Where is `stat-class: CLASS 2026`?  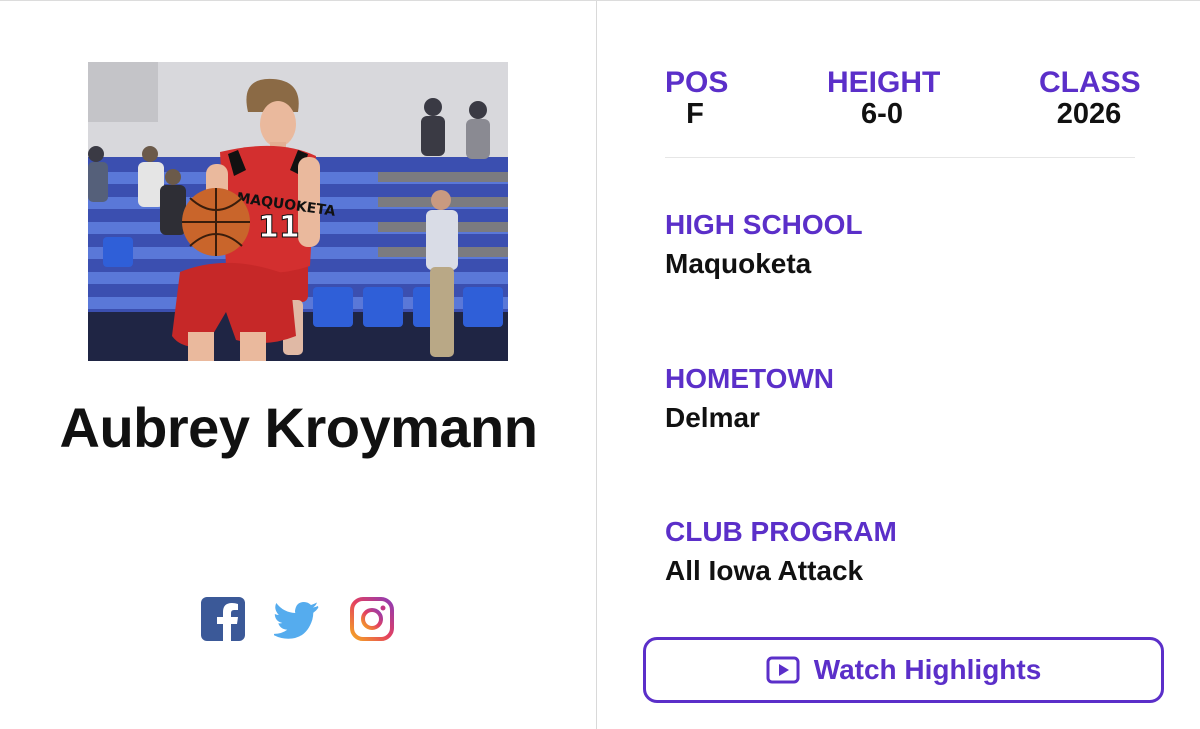 stat-class: CLASS 2026 is located at coordinates (1090, 98).